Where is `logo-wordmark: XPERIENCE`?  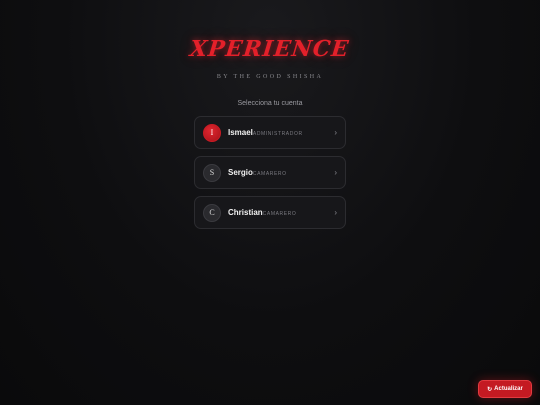 logo-wordmark: XPERIENCE is located at coordinates (270, 49).